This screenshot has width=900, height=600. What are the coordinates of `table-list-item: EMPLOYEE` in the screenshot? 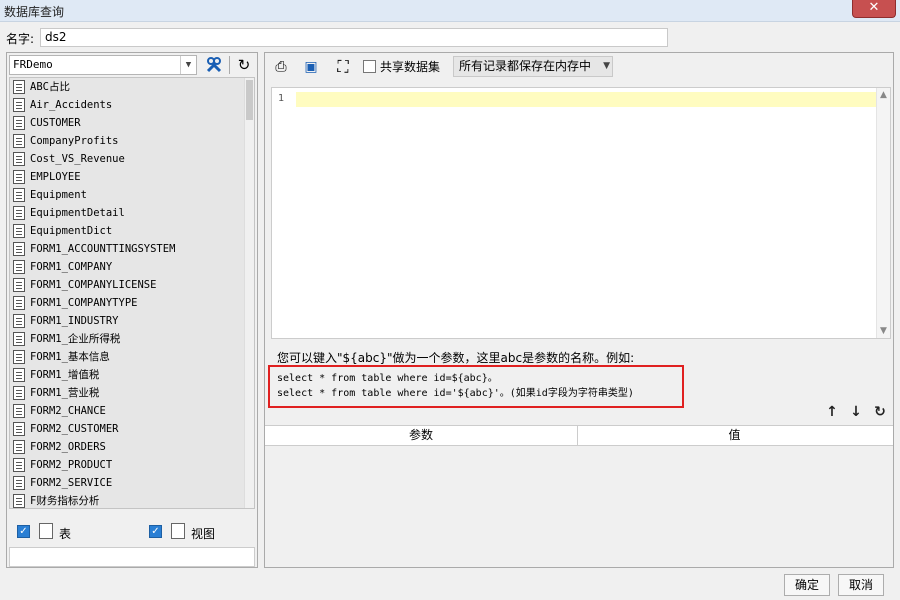 It's located at (128, 177).